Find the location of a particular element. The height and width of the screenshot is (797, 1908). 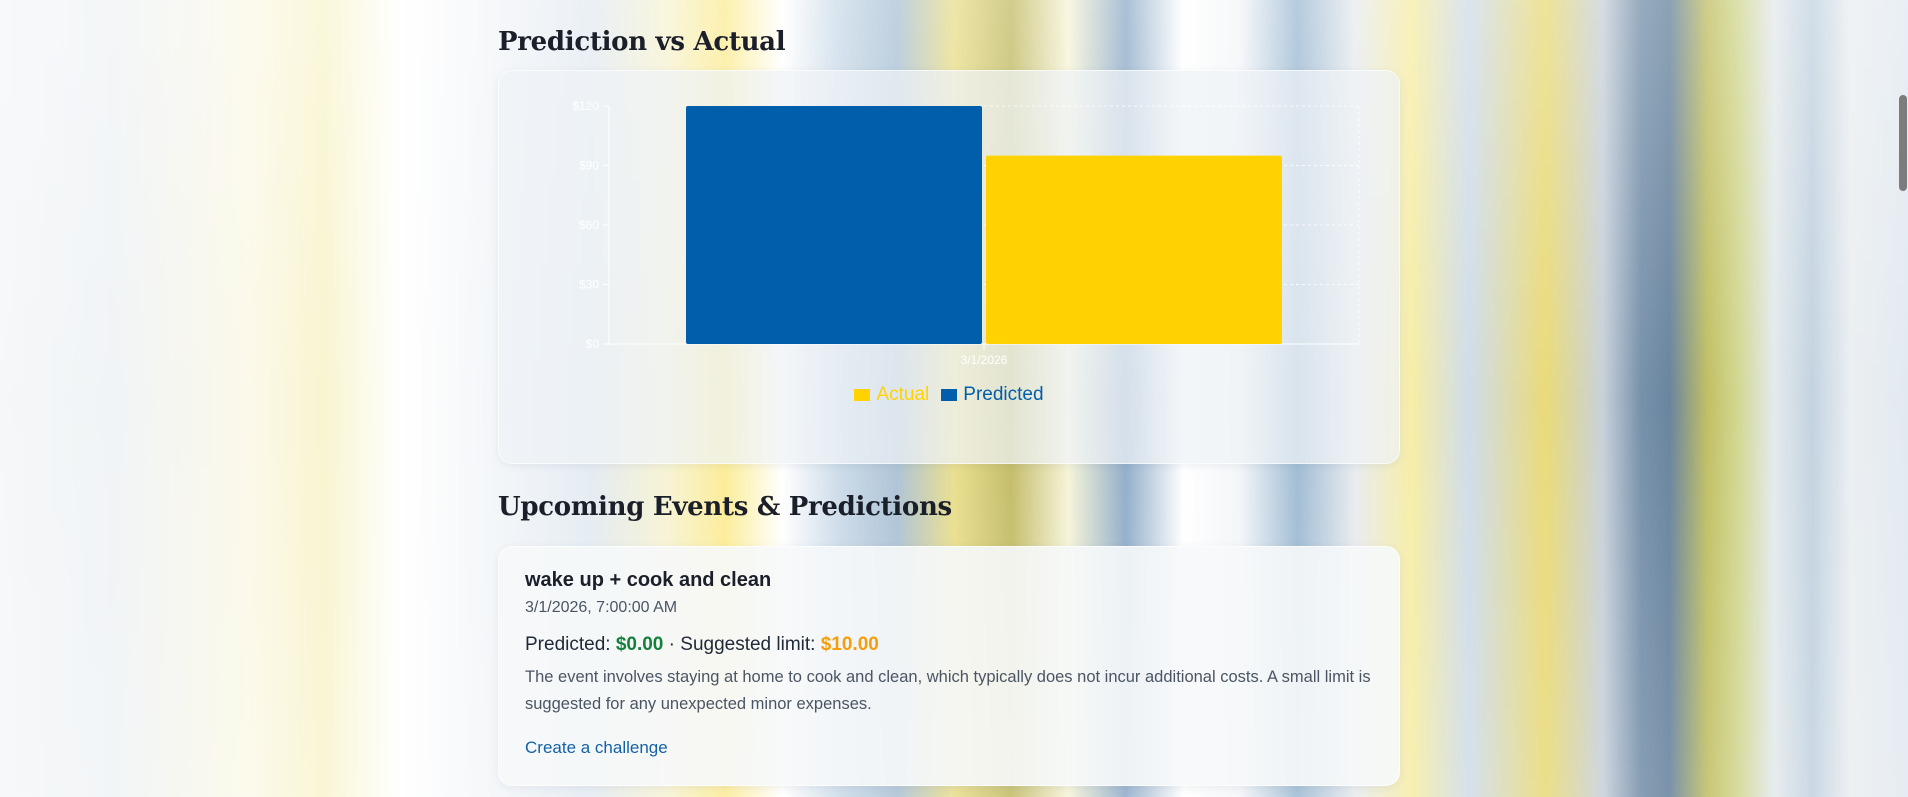

legend-label-actual: Actual is located at coordinates (903, 394).